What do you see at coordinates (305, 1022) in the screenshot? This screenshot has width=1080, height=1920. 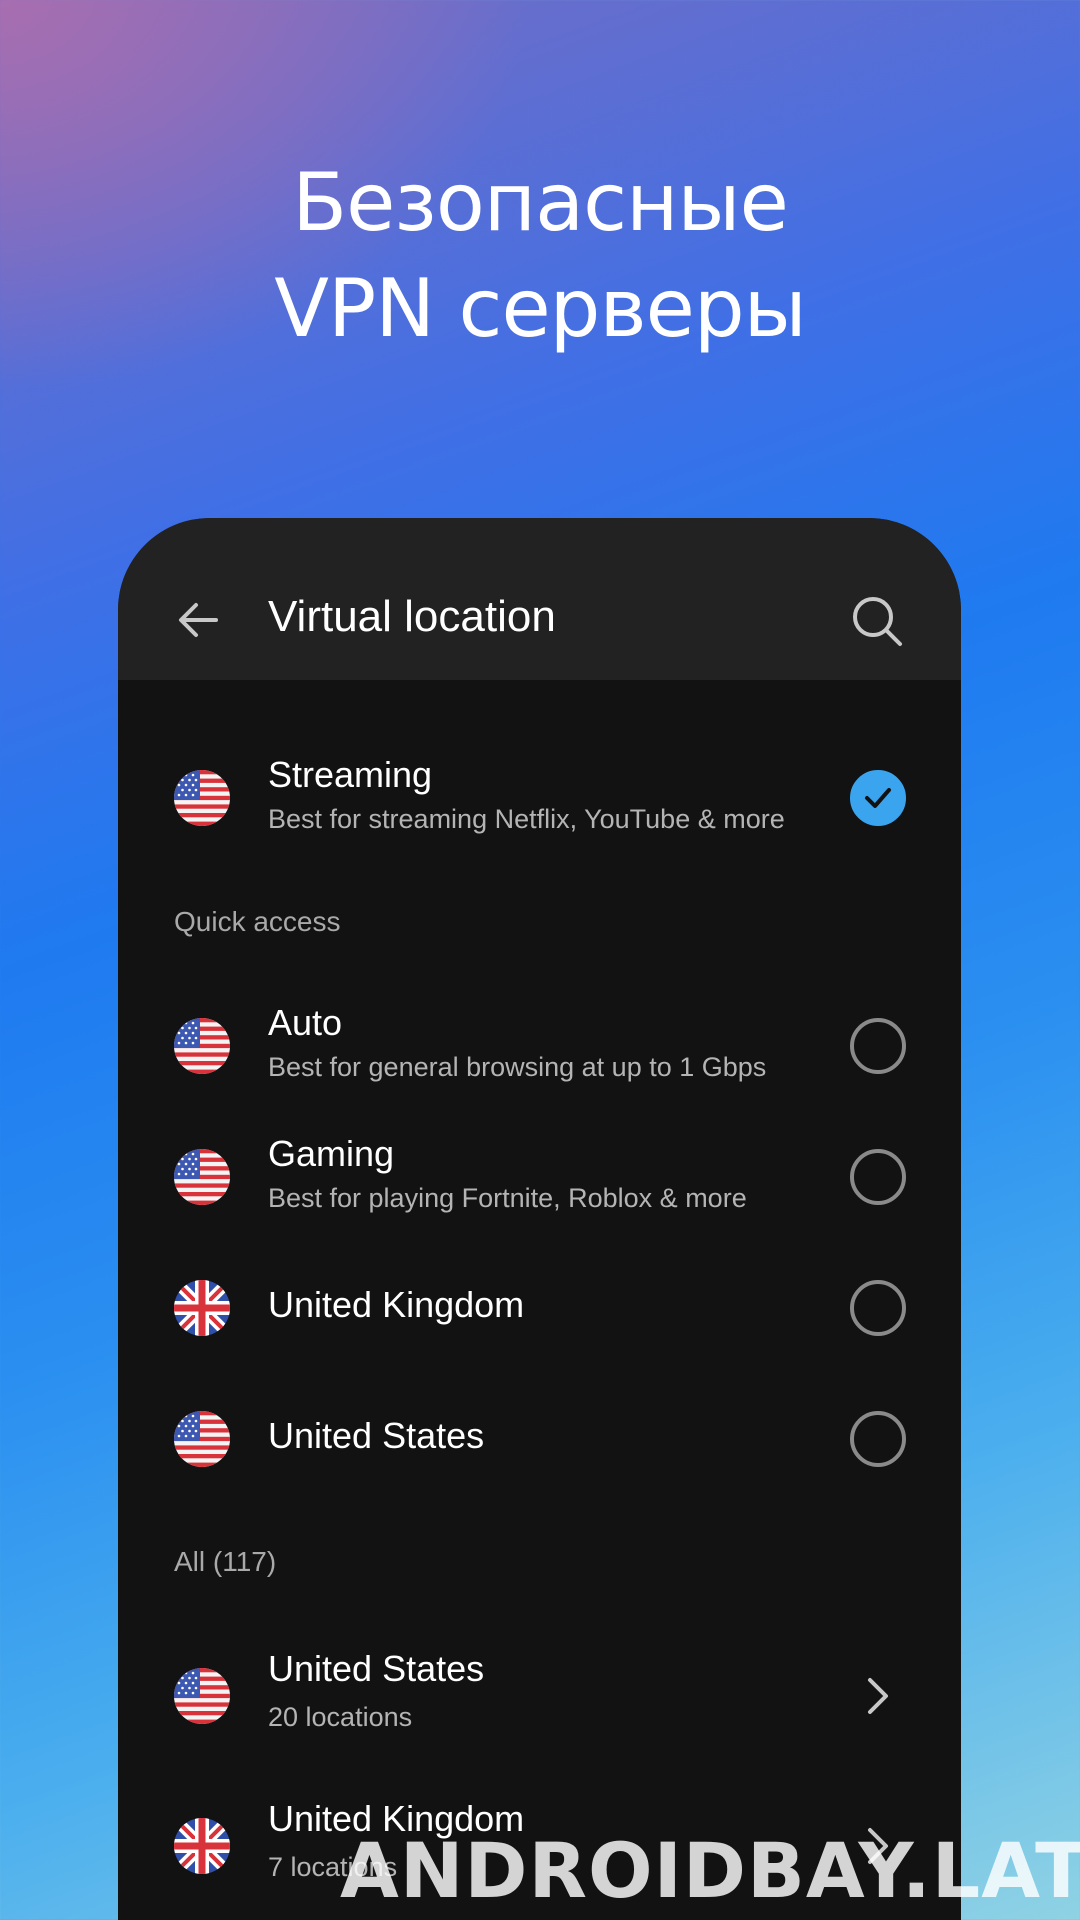 I see `row-title: Auto` at bounding box center [305, 1022].